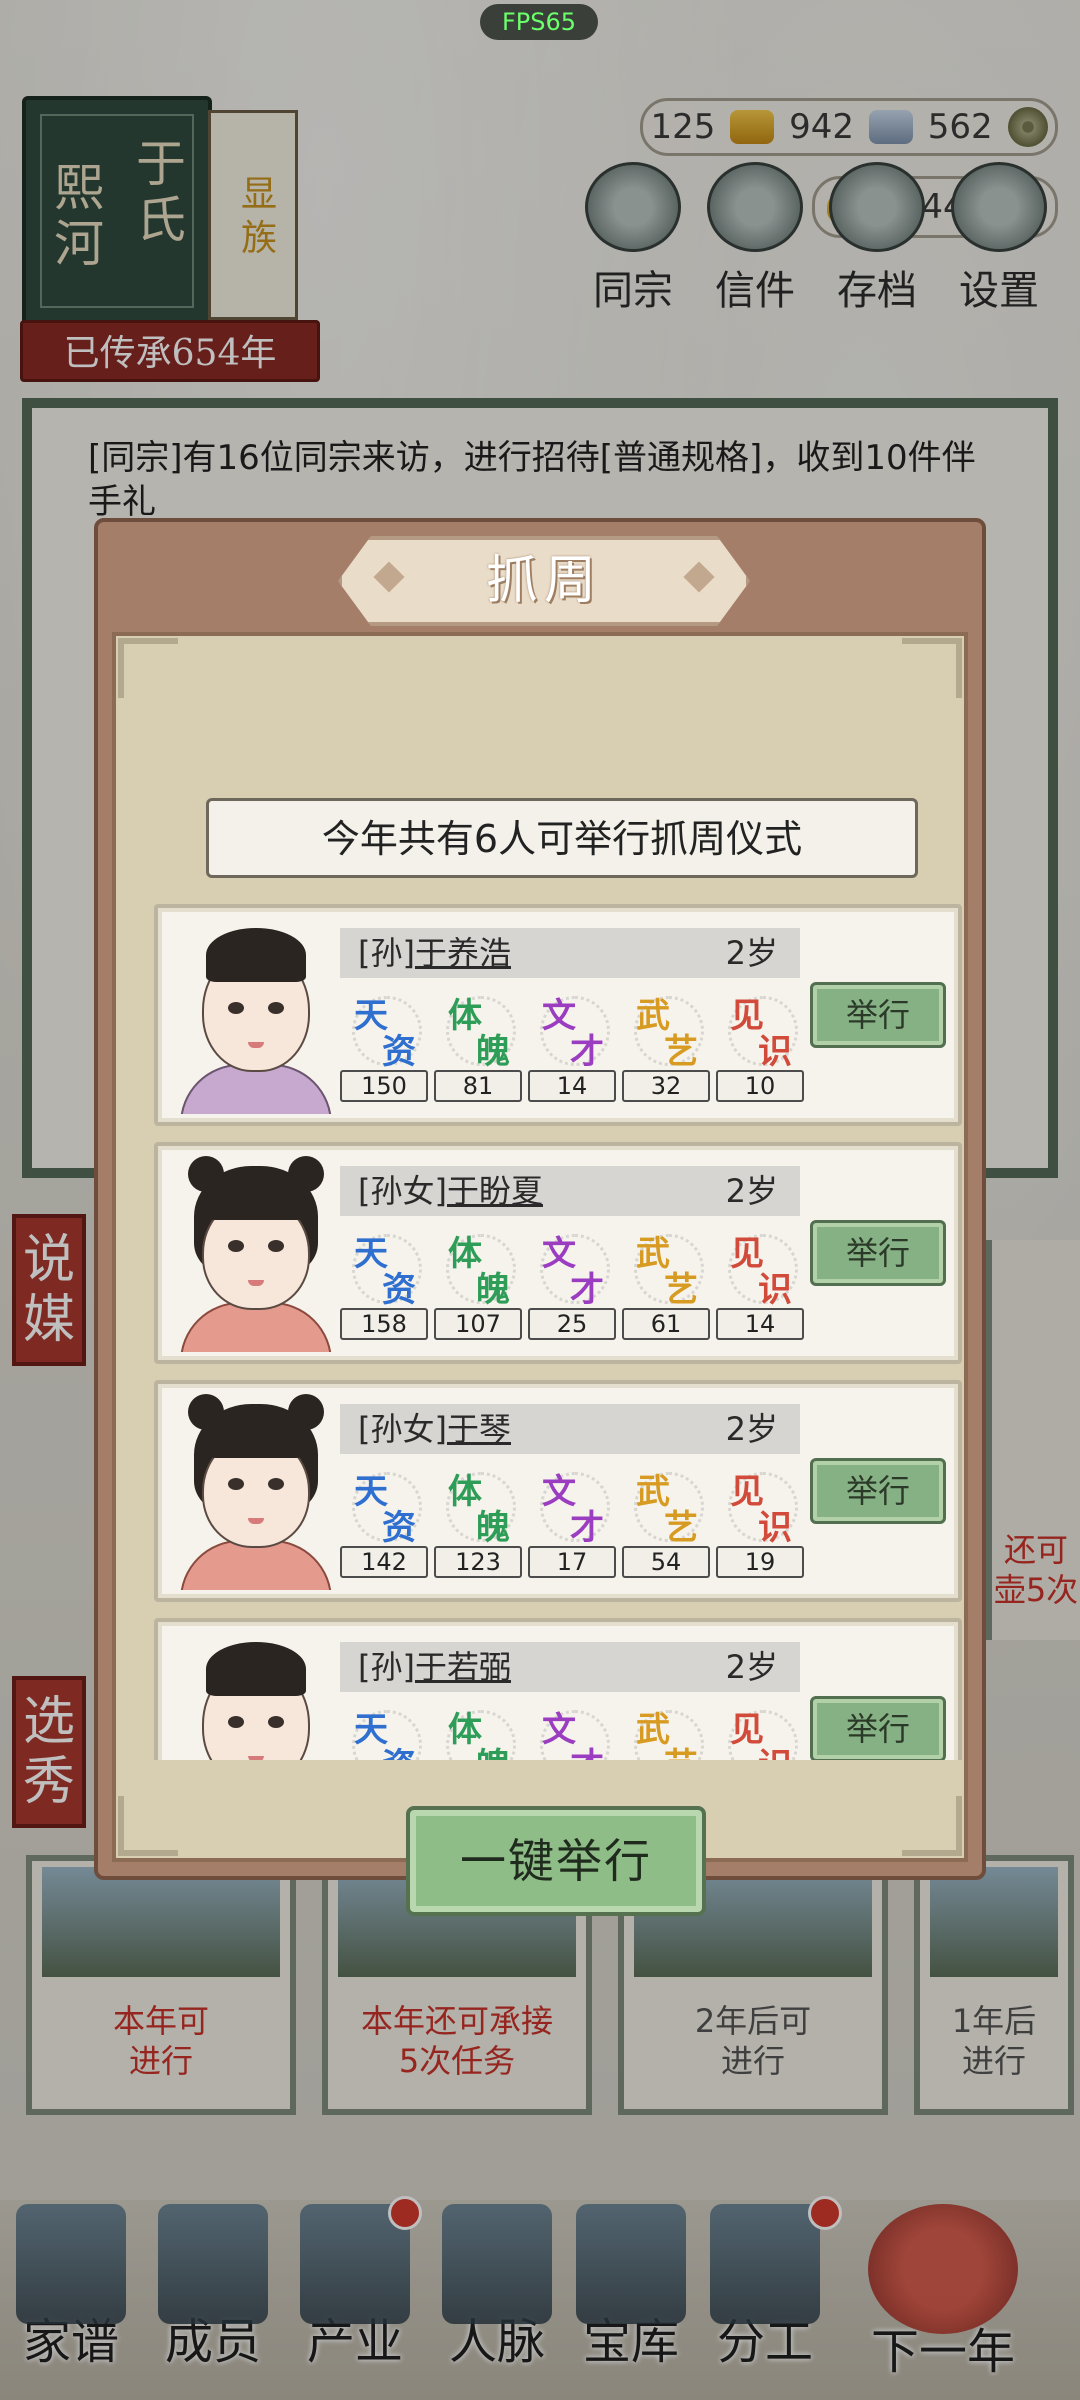  I want to click on hold-all-button: 一键举行, so click(556, 1861).